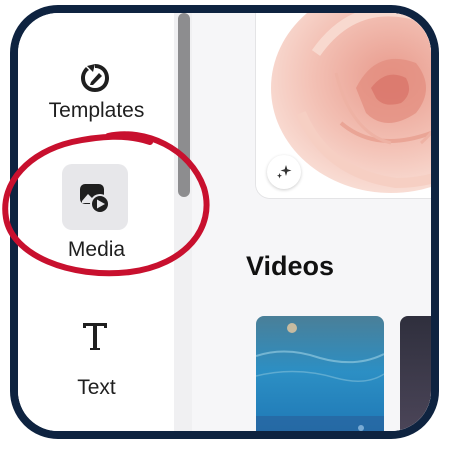 Image resolution: width=454 pixels, height=449 pixels. What do you see at coordinates (284, 172) in the screenshot?
I see `sparkle-icon` at bounding box center [284, 172].